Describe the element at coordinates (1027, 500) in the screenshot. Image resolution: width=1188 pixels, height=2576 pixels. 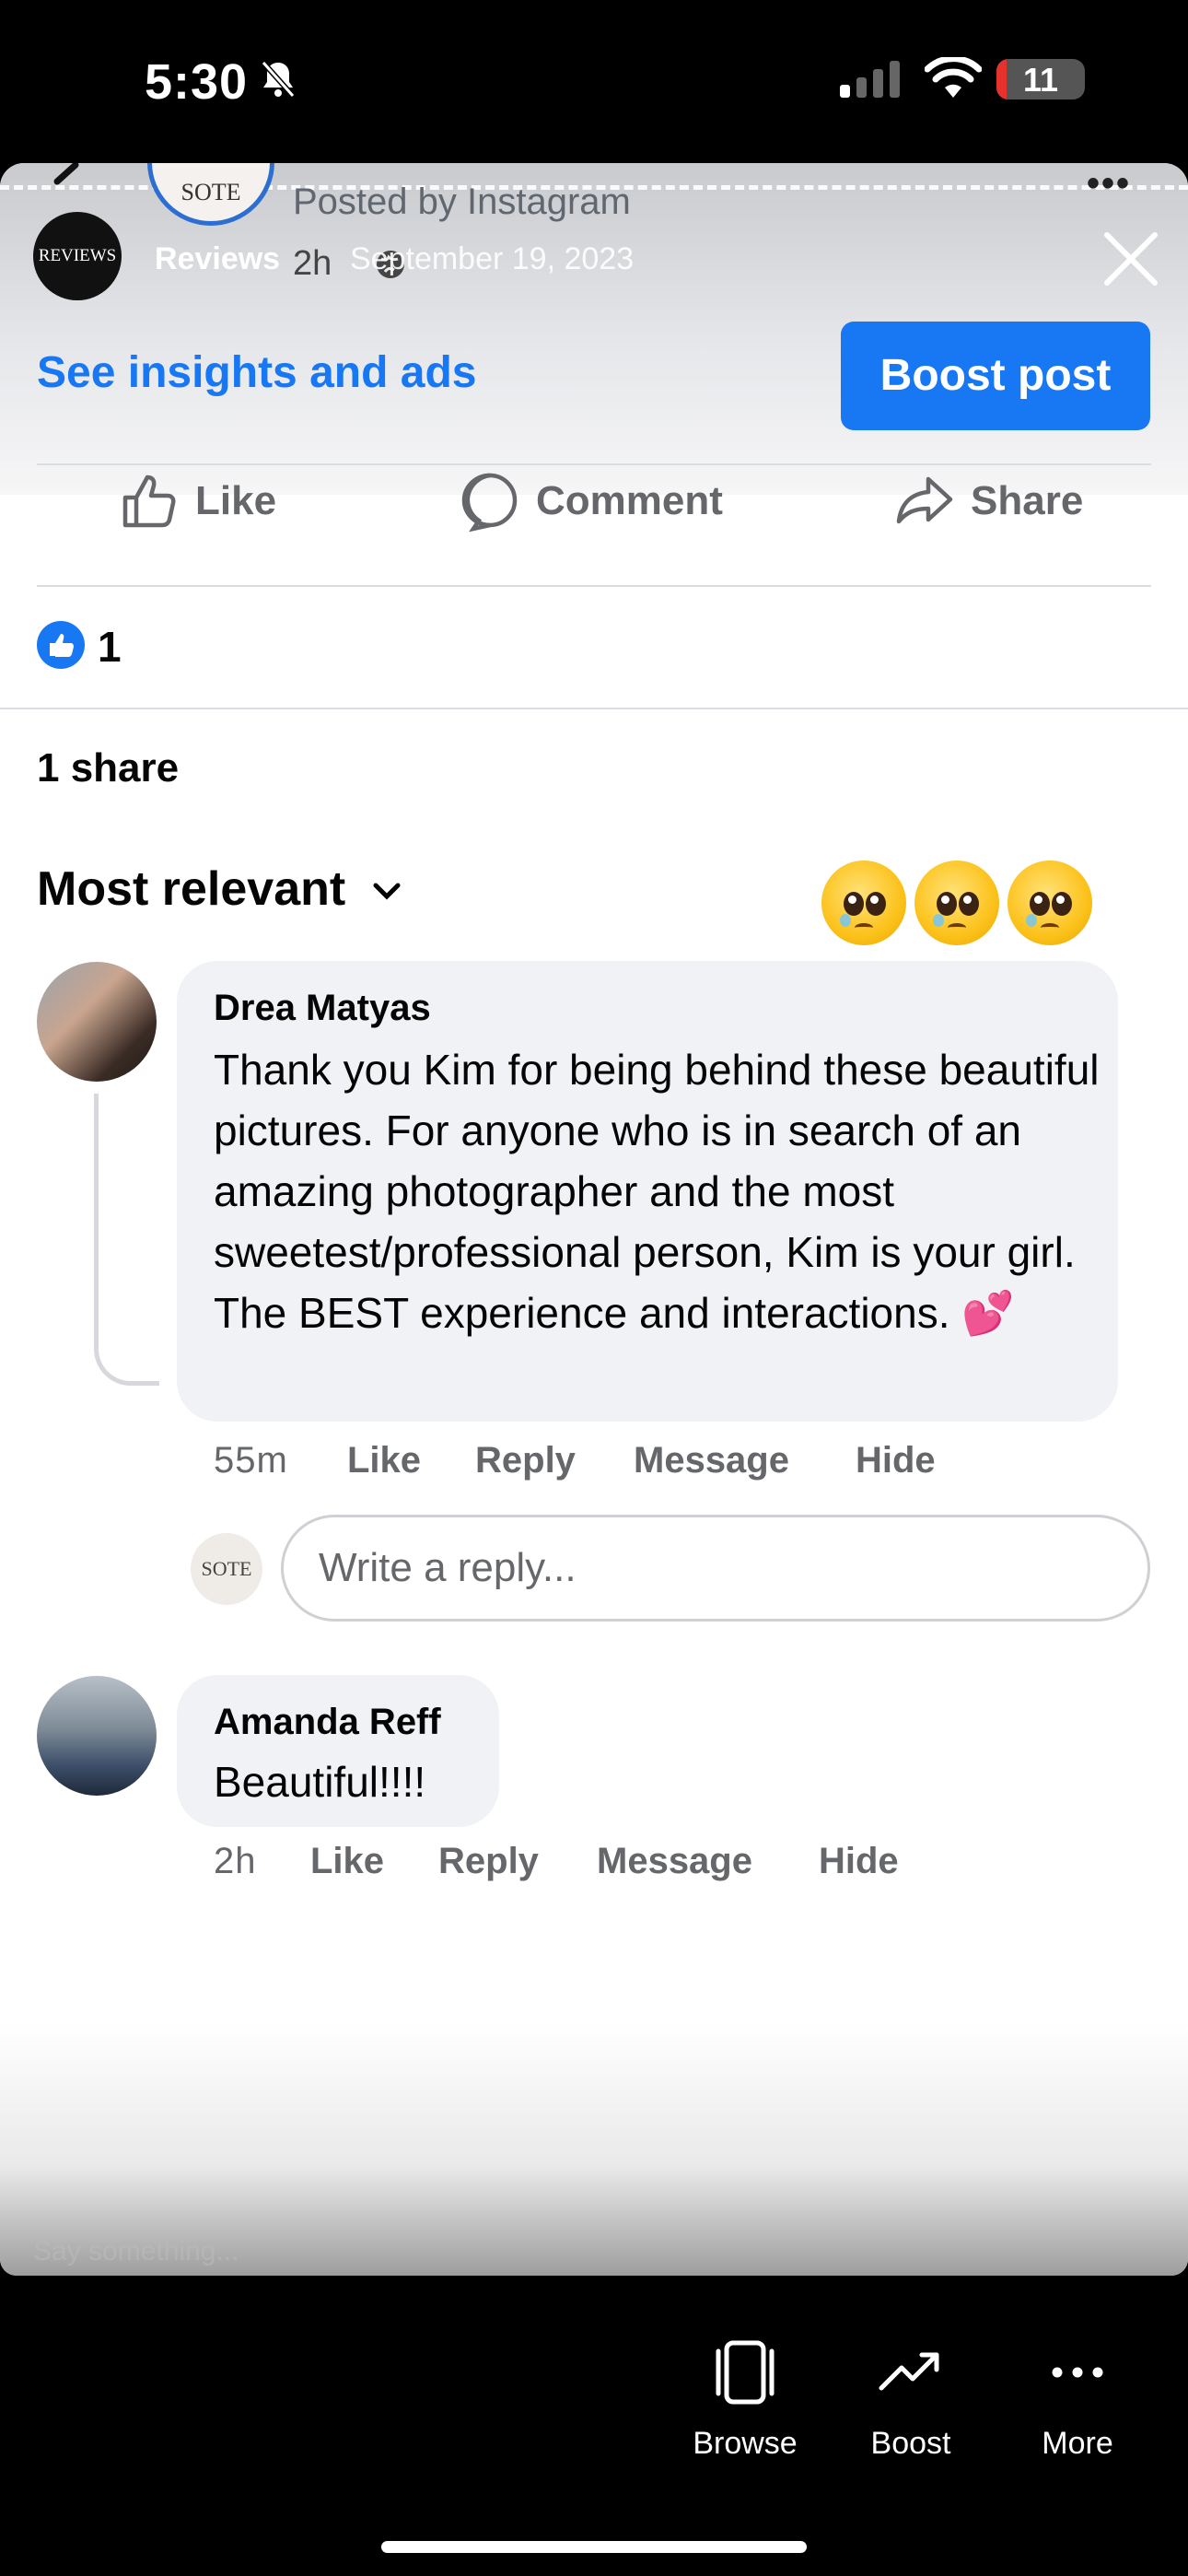
I see `share-label: Share` at that location.